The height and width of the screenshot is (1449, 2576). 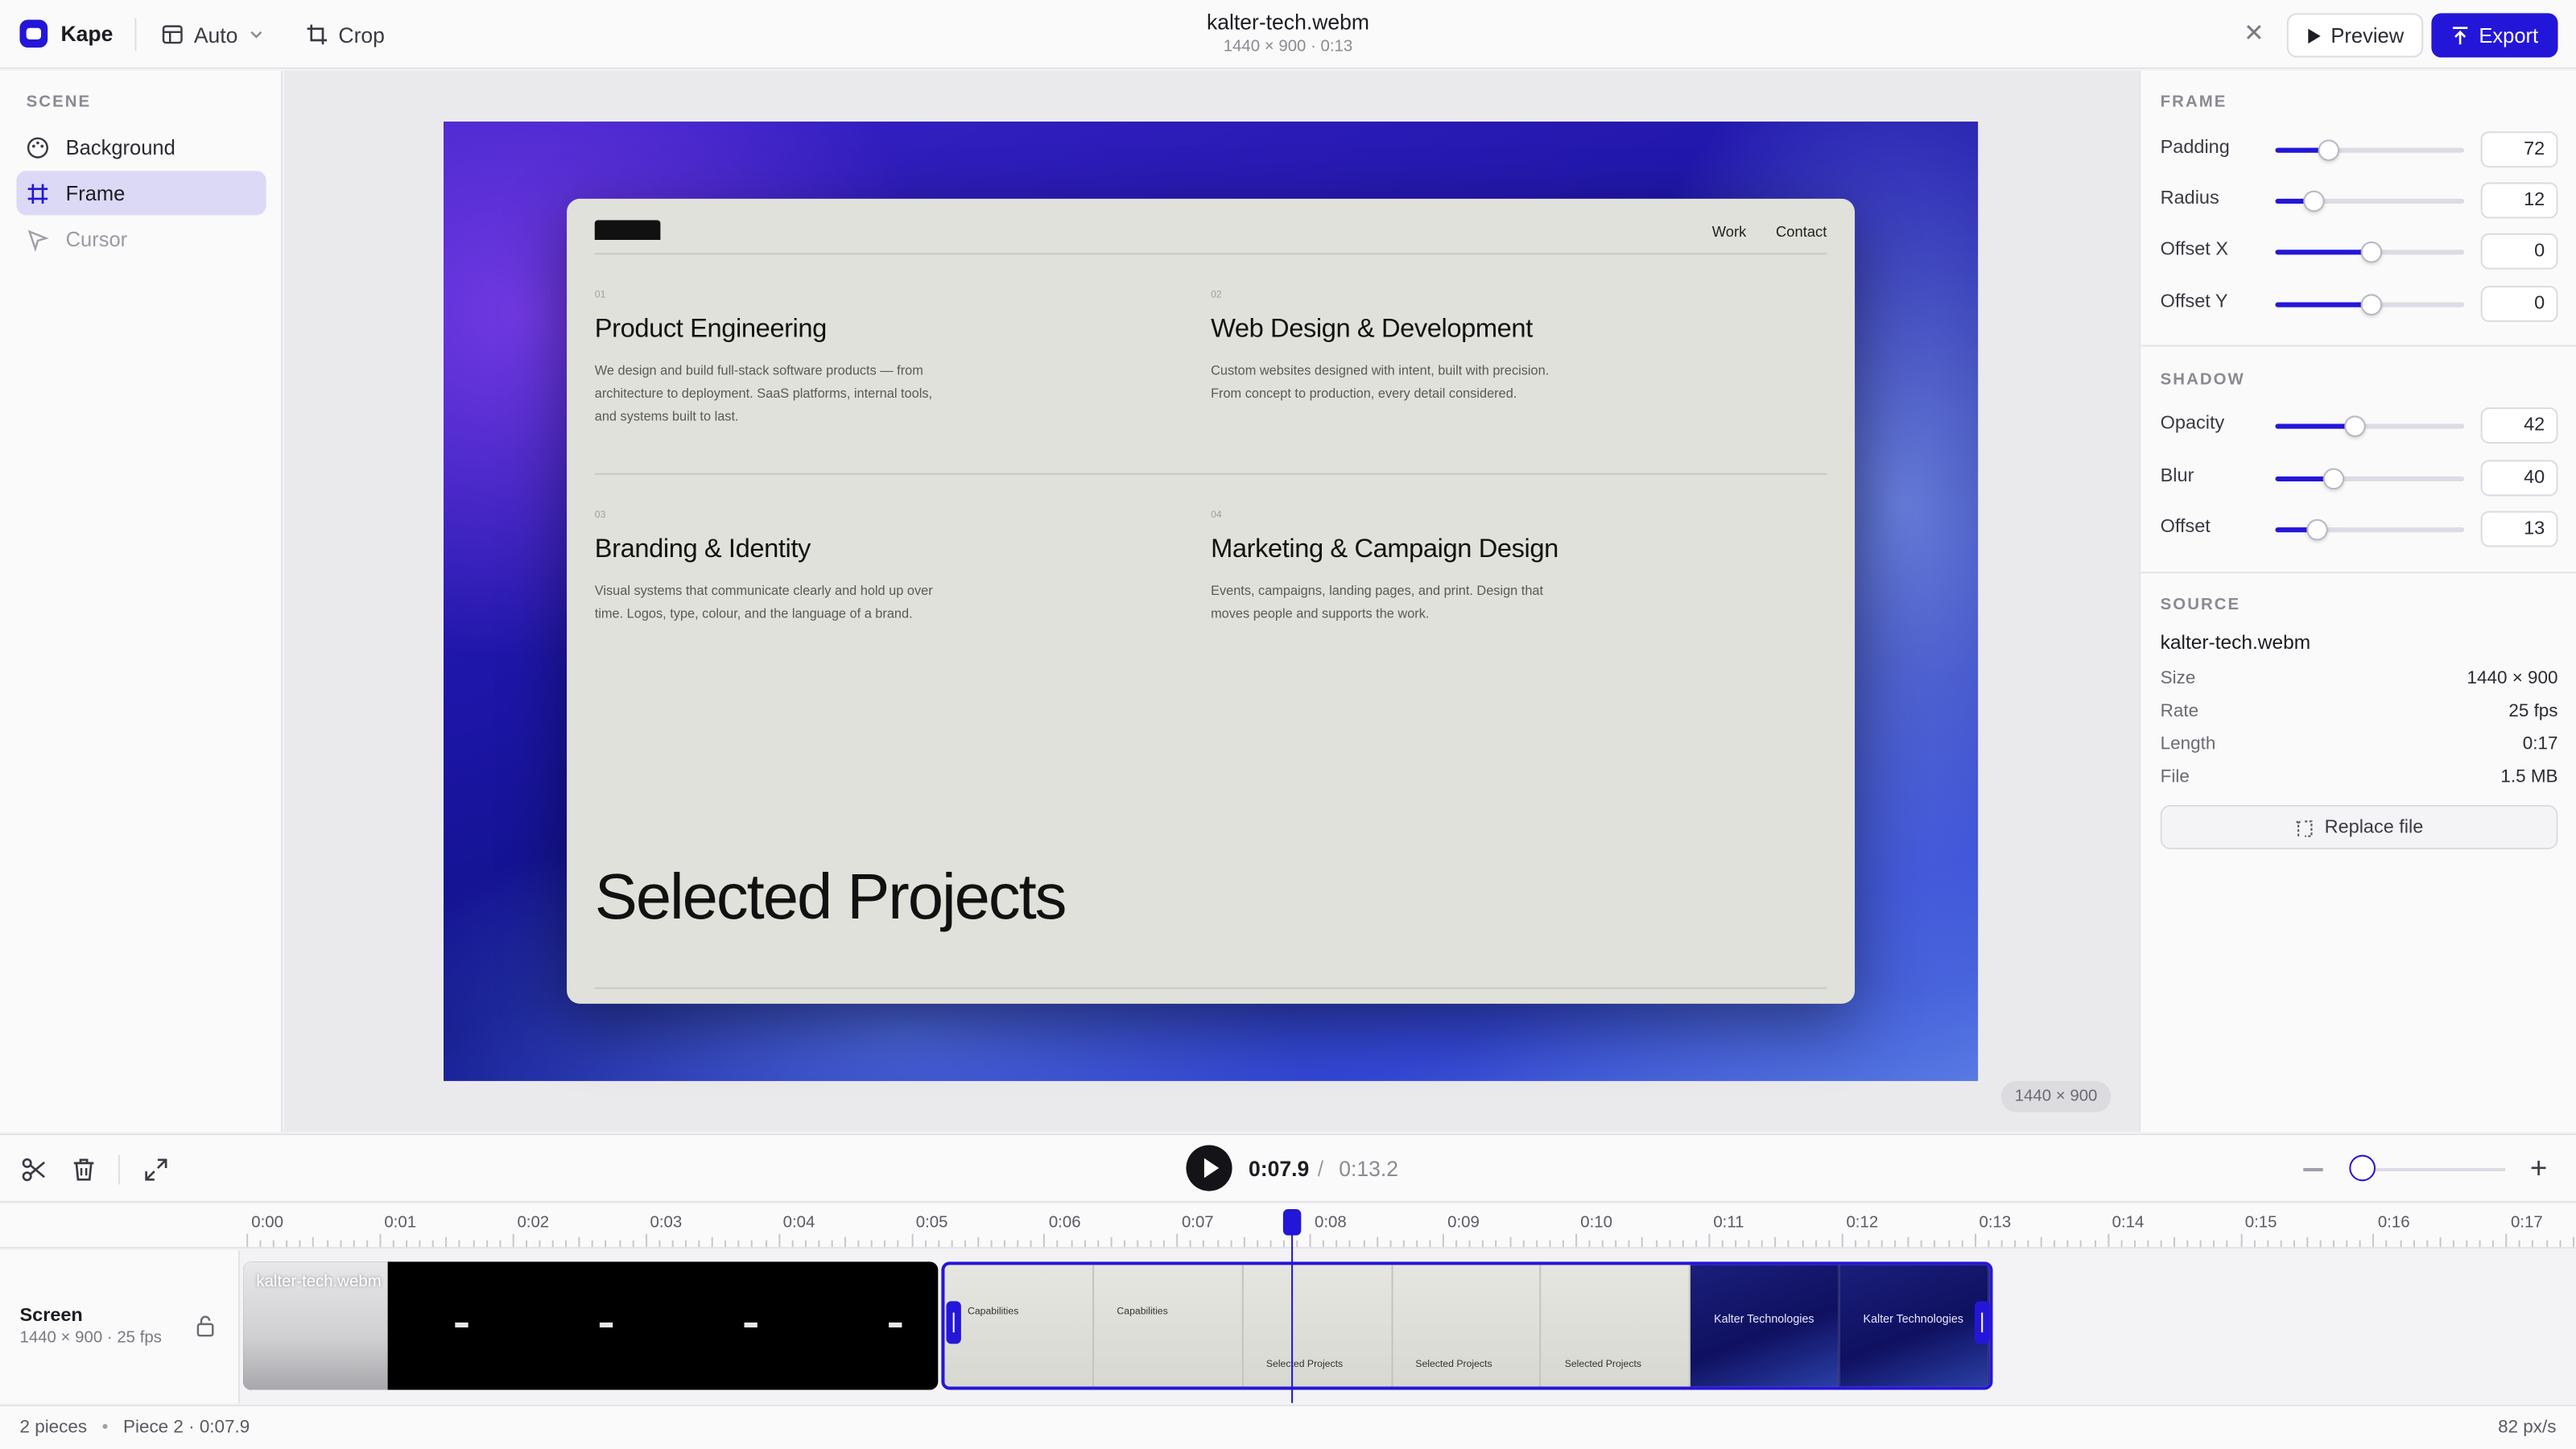 I want to click on blur-slider, so click(x=2370, y=479).